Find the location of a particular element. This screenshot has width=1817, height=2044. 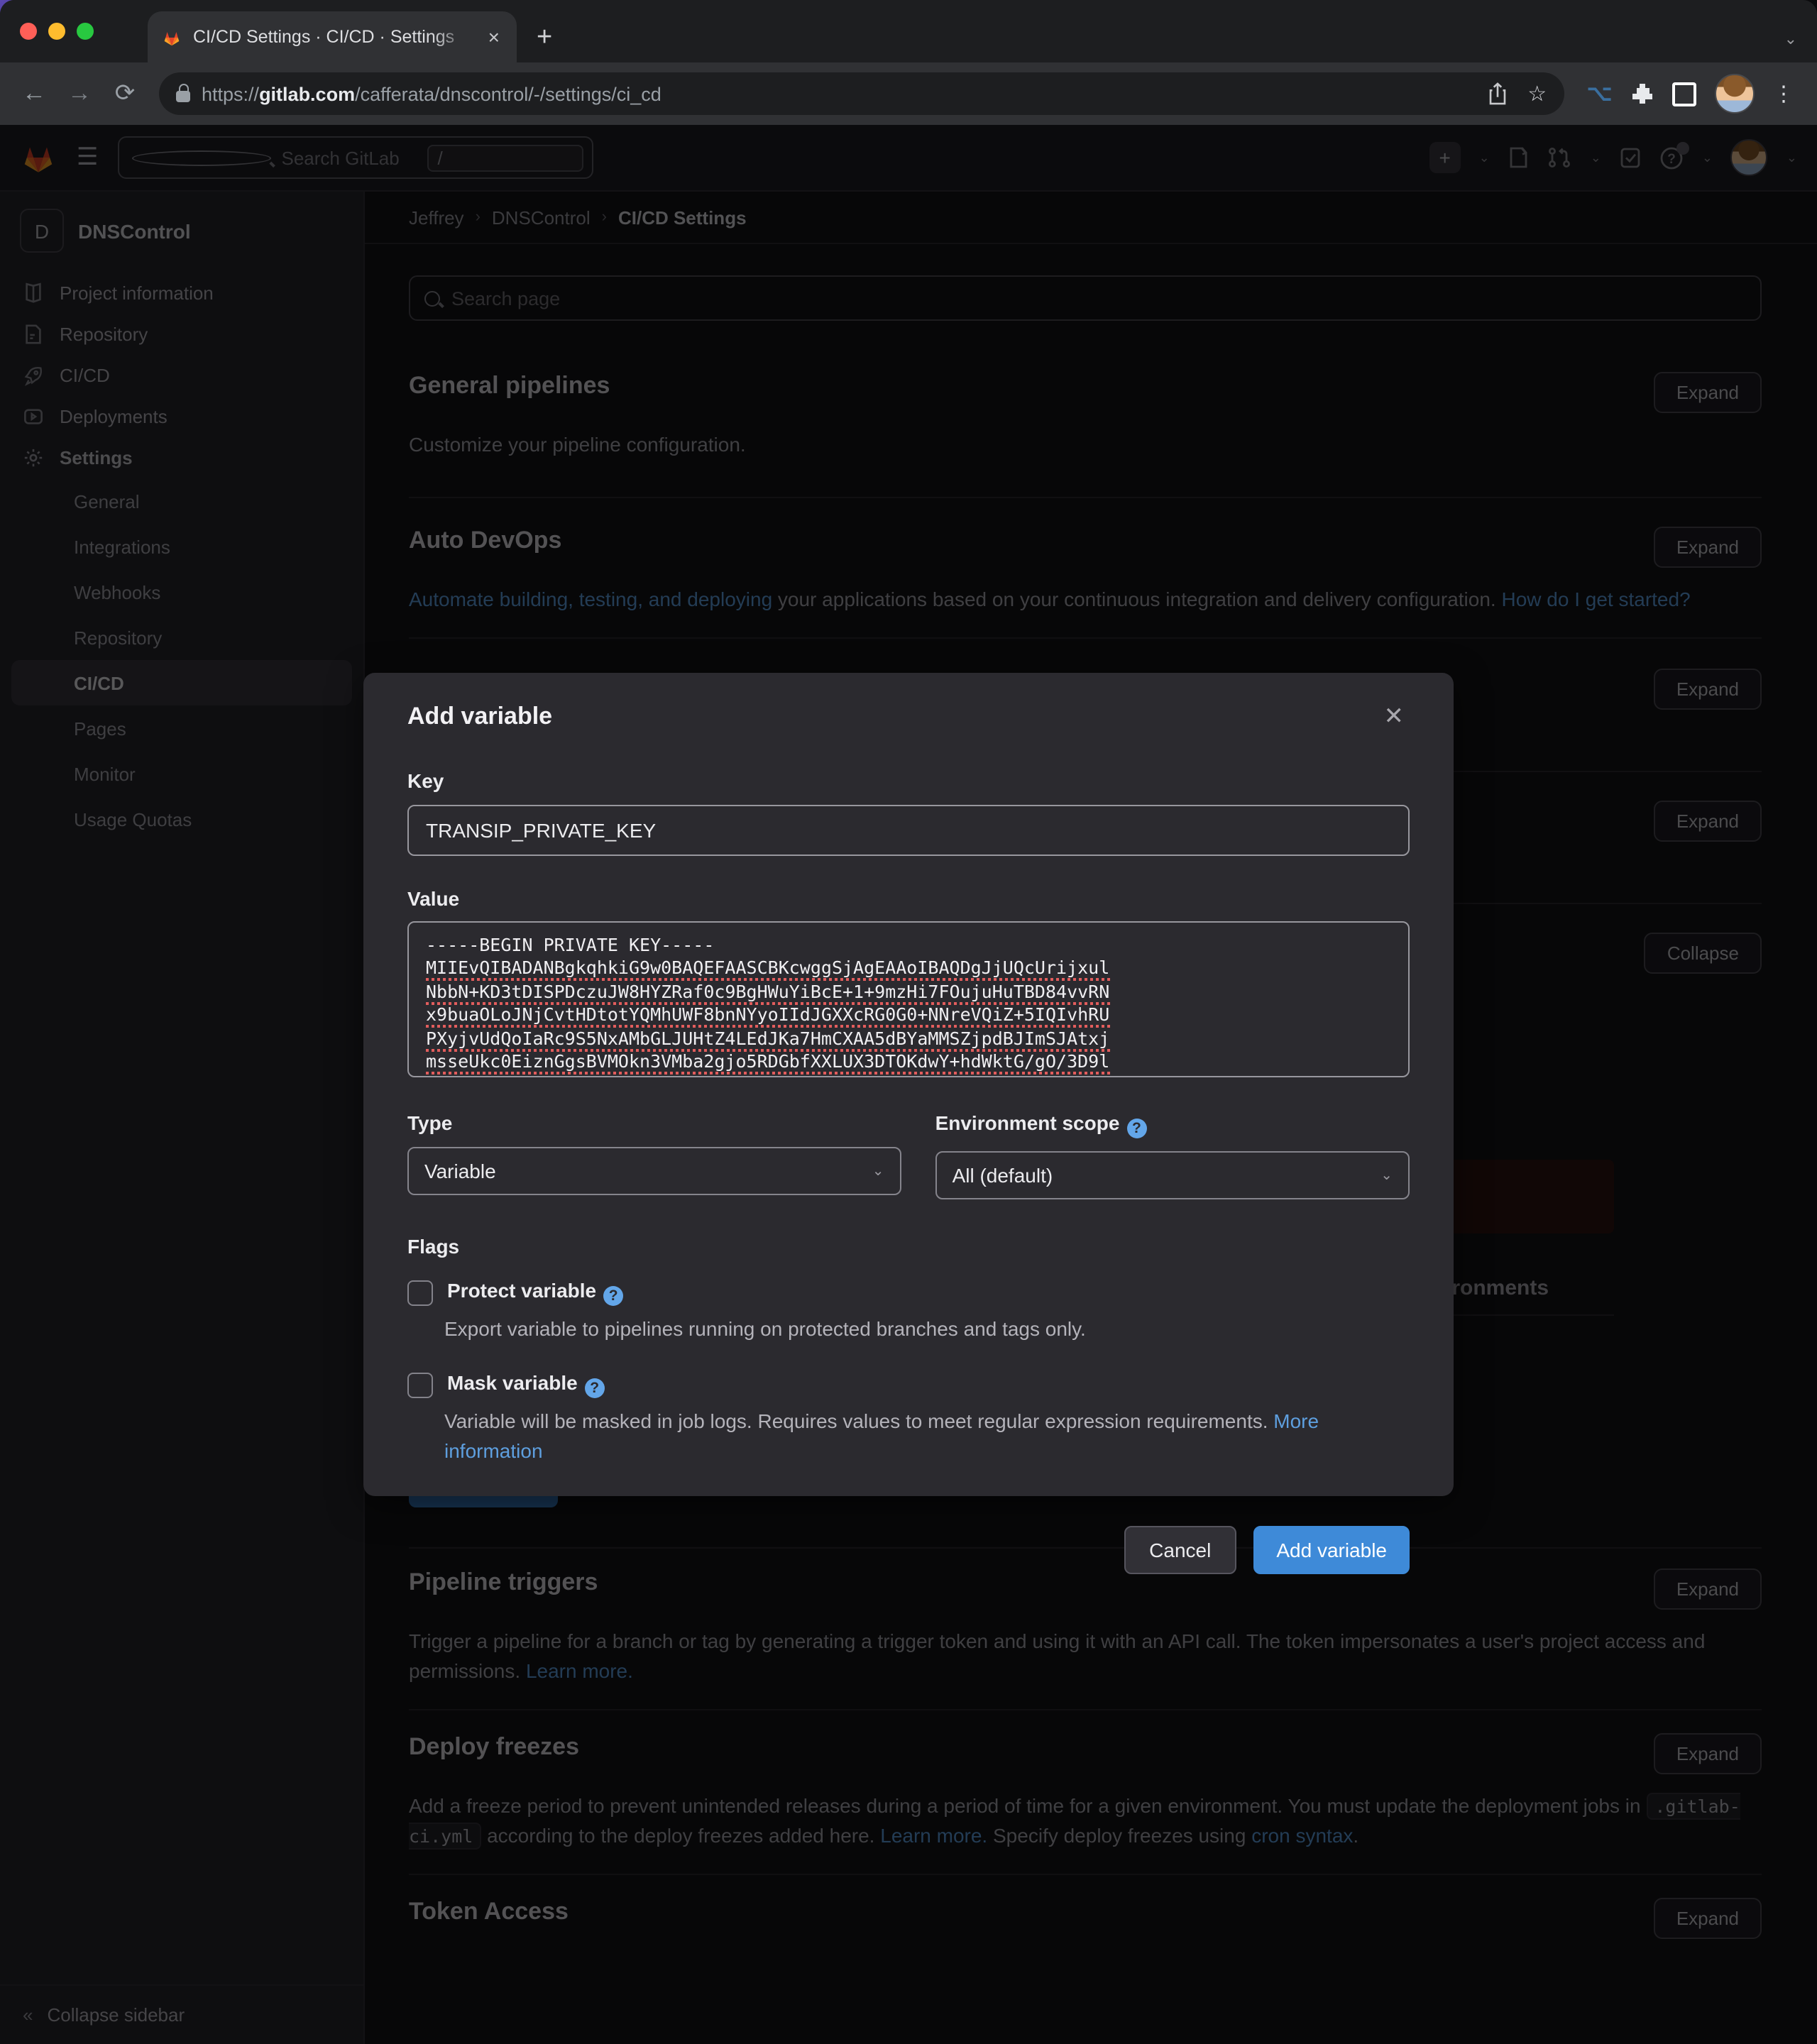

value-label: Value is located at coordinates (433, 898).